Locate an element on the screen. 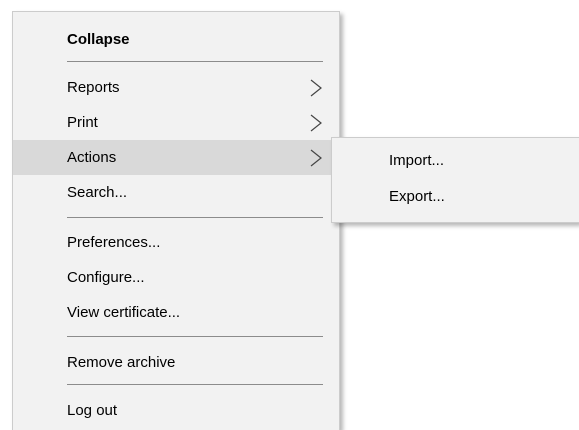 This screenshot has height=430, width=579. menu-item-label: Actions is located at coordinates (92, 157).